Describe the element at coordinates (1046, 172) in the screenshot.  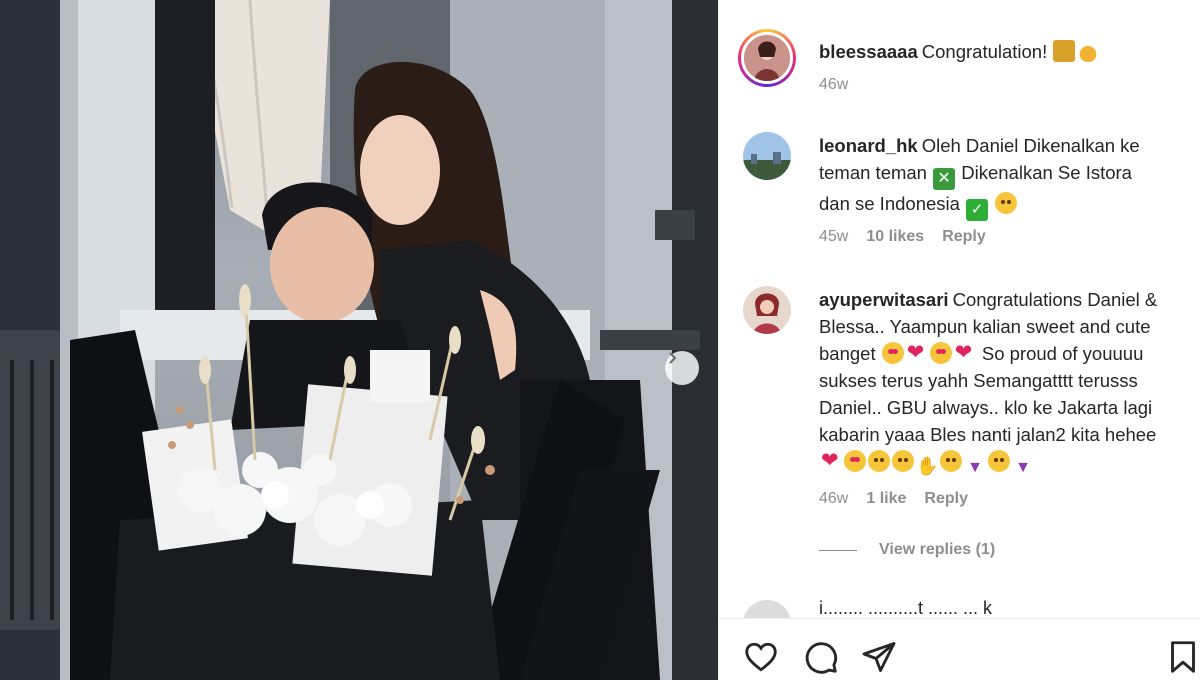
I see `comment-body-line: Dikenalkan Se Istora` at that location.